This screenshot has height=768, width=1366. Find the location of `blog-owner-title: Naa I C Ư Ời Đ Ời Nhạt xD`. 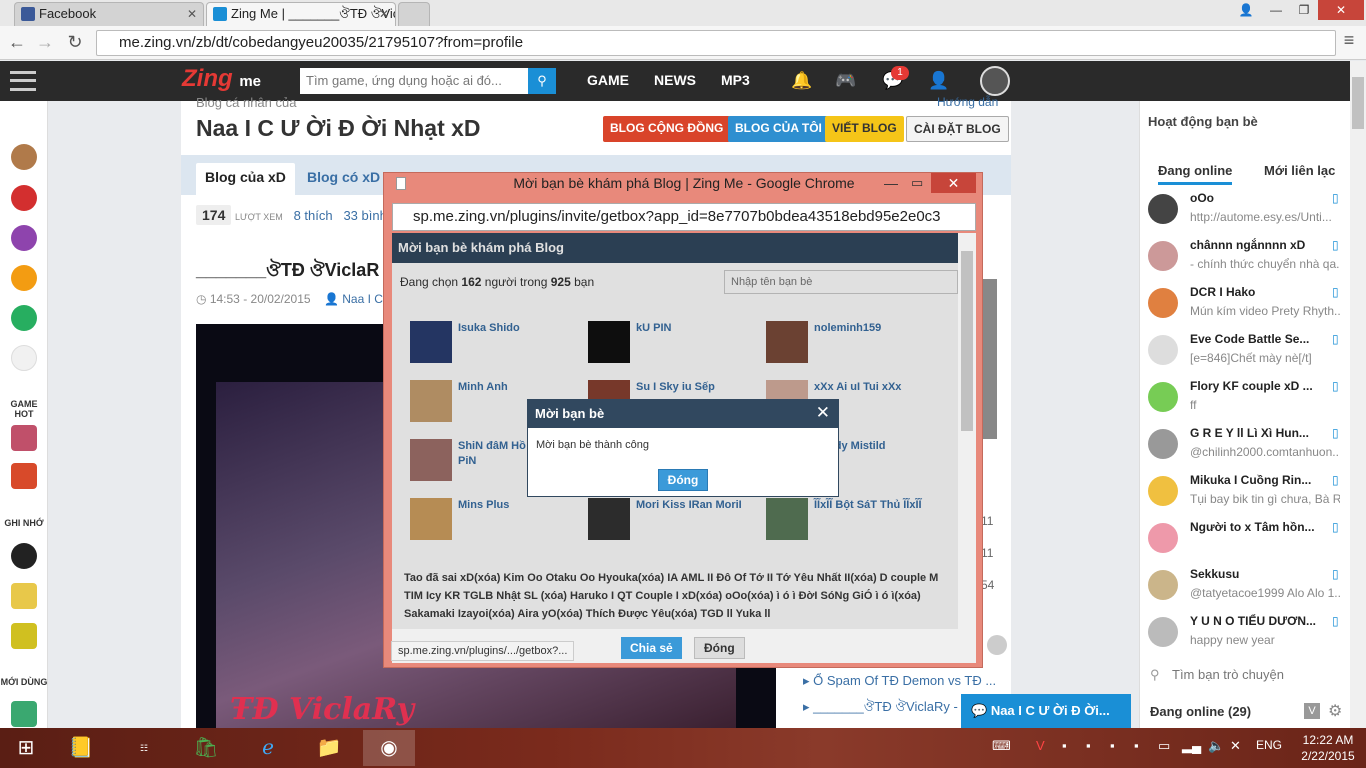

blog-owner-title: Naa I C Ư Ời Đ Ời Nhạt xD is located at coordinates (338, 128).